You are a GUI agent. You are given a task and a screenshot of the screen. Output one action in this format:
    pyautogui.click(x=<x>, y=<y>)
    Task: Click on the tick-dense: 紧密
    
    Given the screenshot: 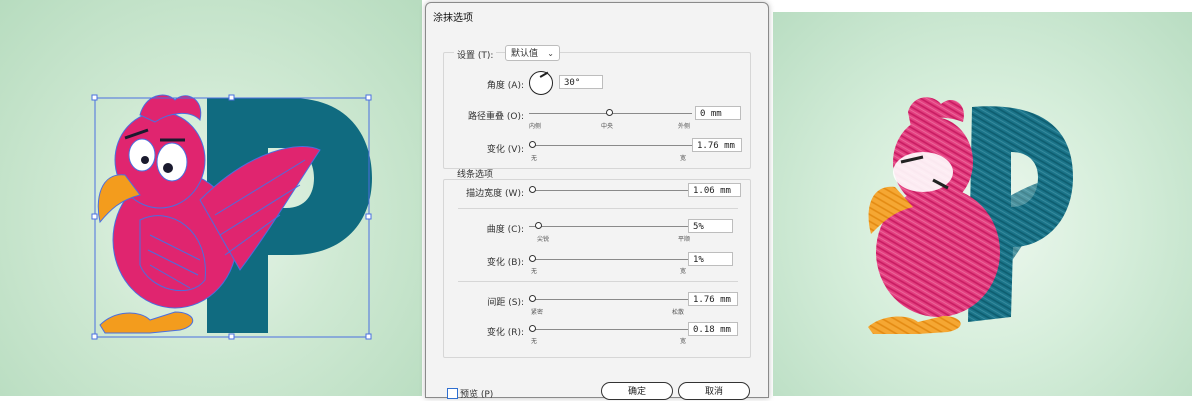 What is the action you would take?
    pyautogui.click(x=537, y=312)
    